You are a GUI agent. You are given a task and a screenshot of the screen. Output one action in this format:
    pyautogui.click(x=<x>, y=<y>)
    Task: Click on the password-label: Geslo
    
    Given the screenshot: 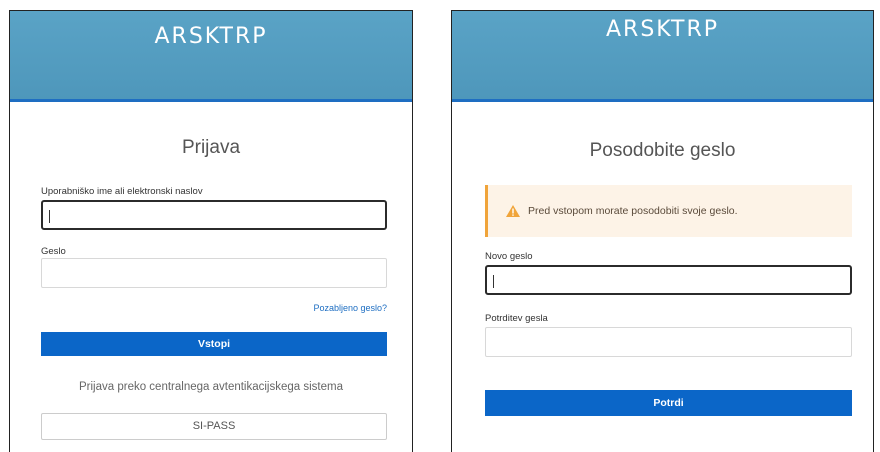 What is the action you would take?
    pyautogui.click(x=53, y=251)
    